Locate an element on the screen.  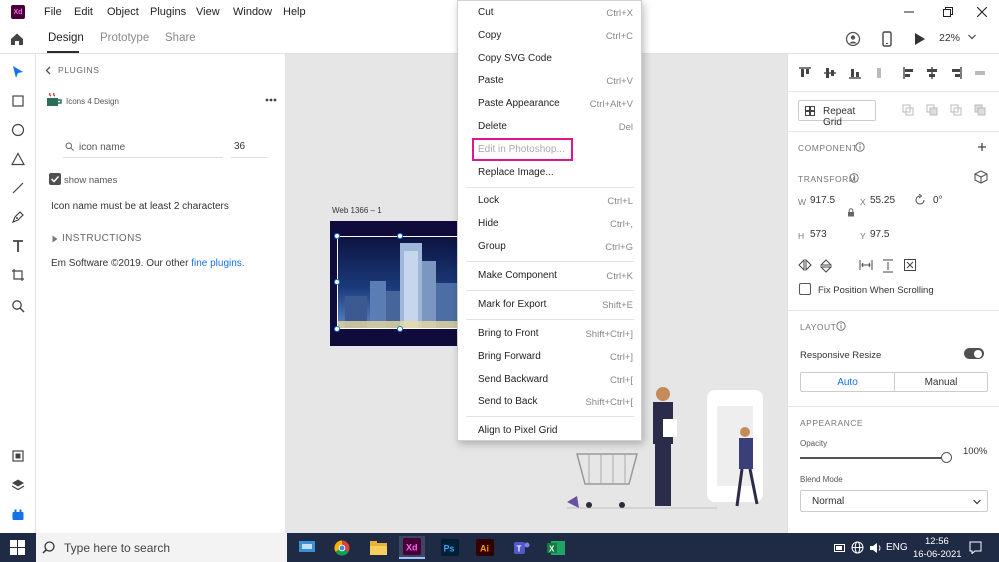
responsive-resize-toggle is located at coordinates (974, 353).